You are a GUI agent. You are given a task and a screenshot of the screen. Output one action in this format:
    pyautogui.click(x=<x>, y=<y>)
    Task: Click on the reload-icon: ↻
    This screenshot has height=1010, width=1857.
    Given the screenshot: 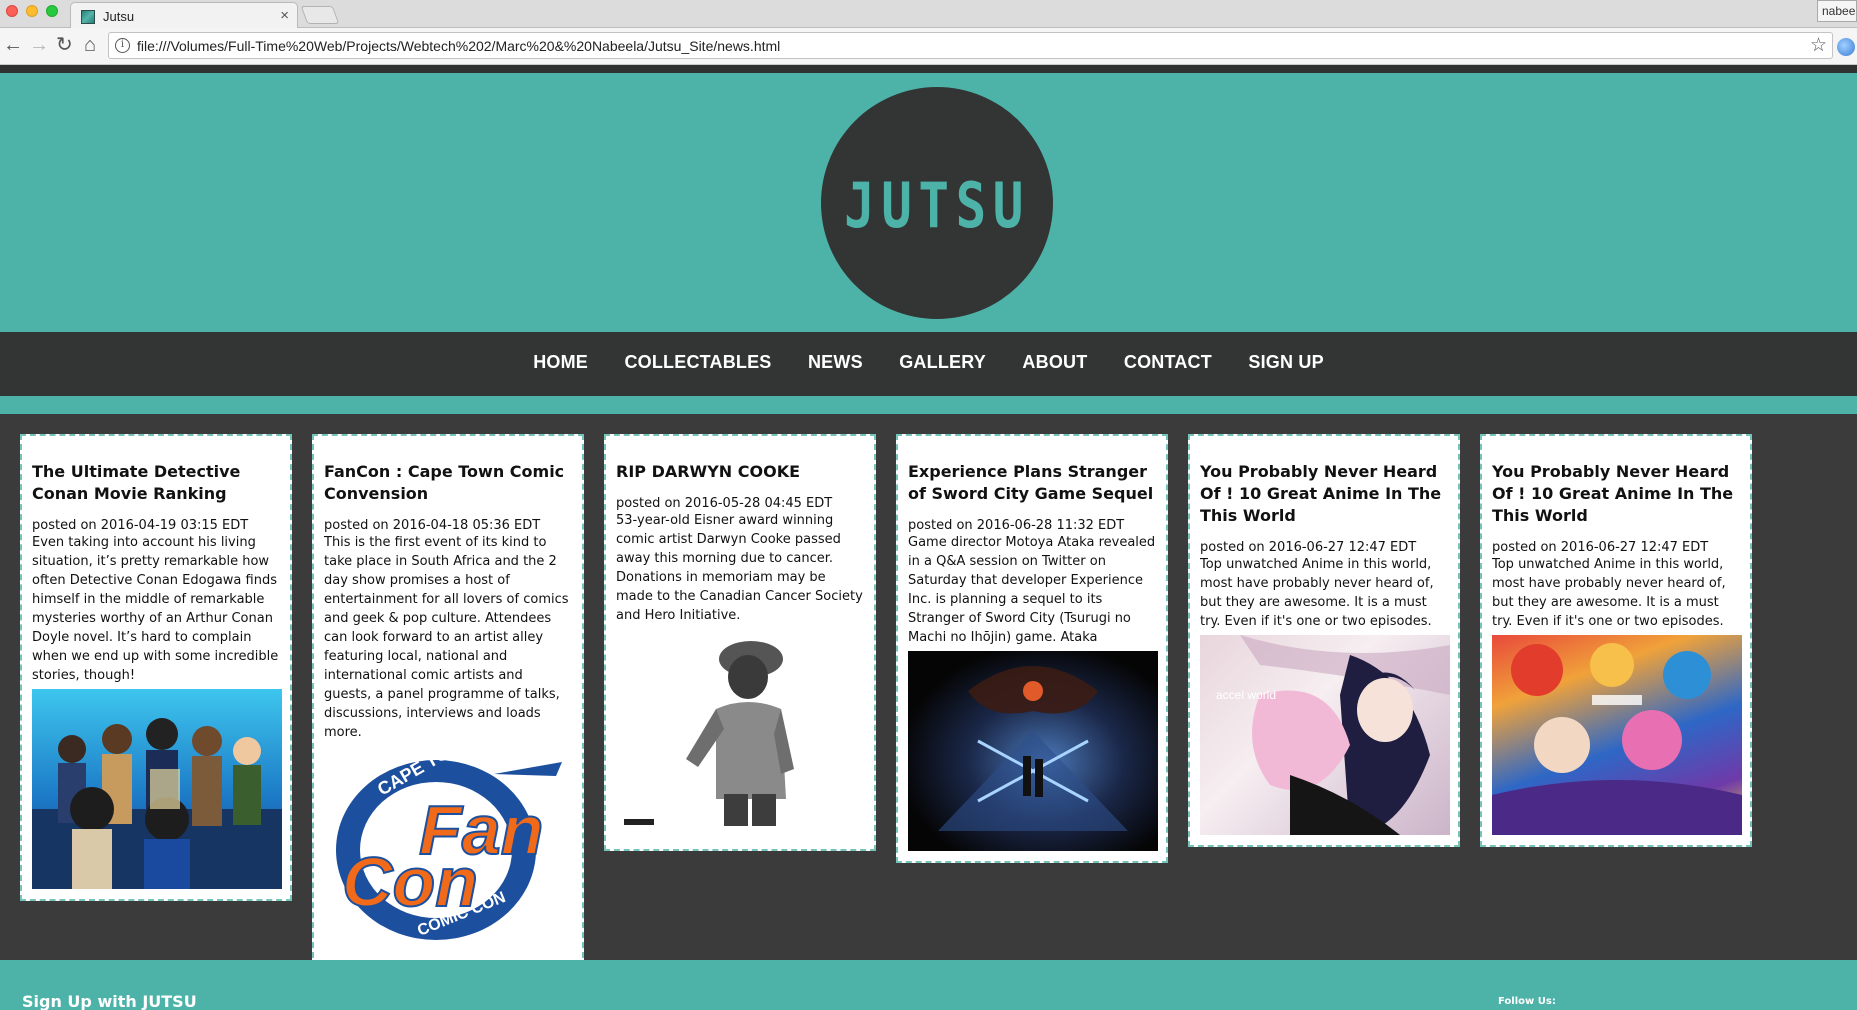 What is the action you would take?
    pyautogui.click(x=64, y=45)
    